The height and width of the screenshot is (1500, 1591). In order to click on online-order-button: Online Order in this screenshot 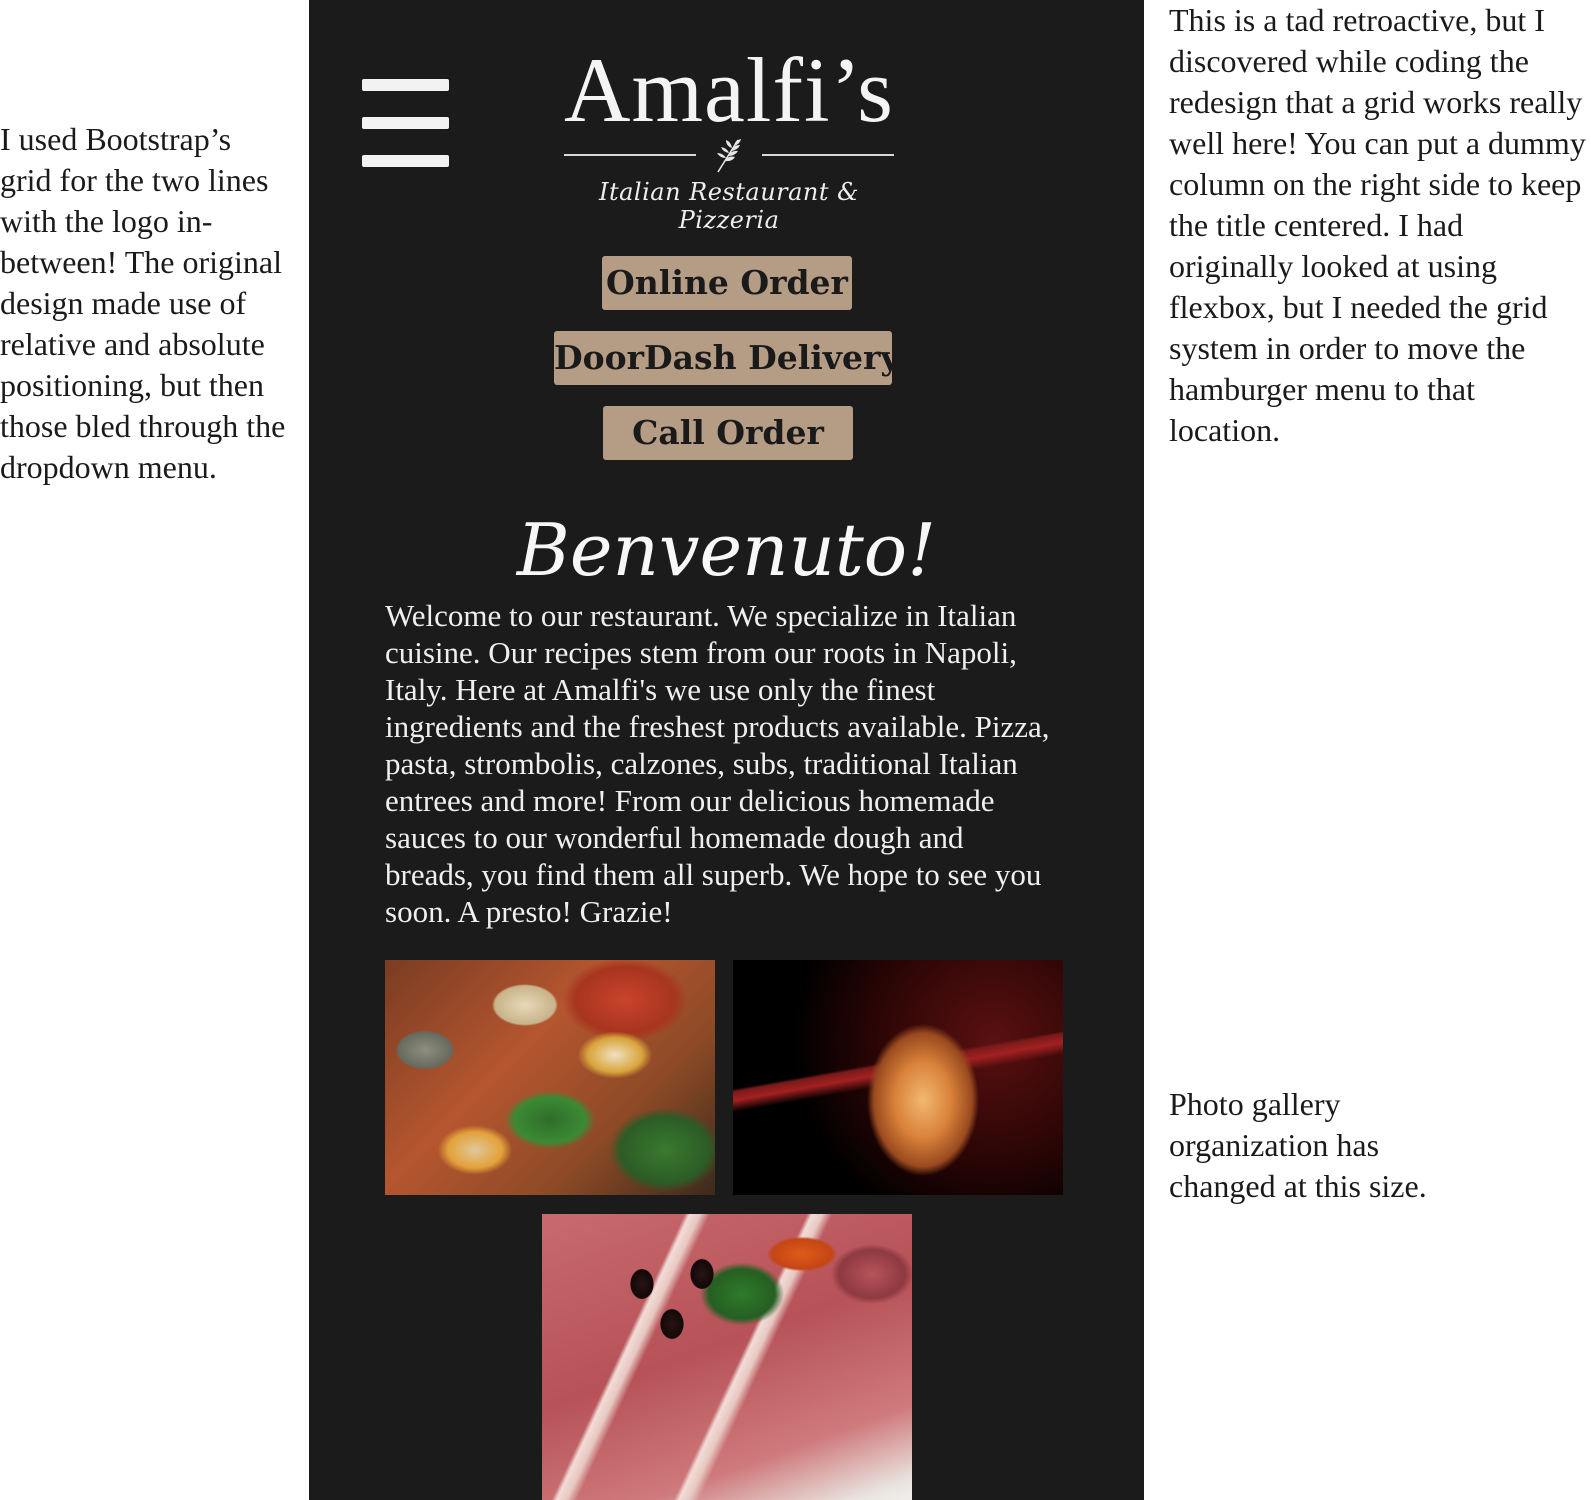, I will do `click(727, 283)`.